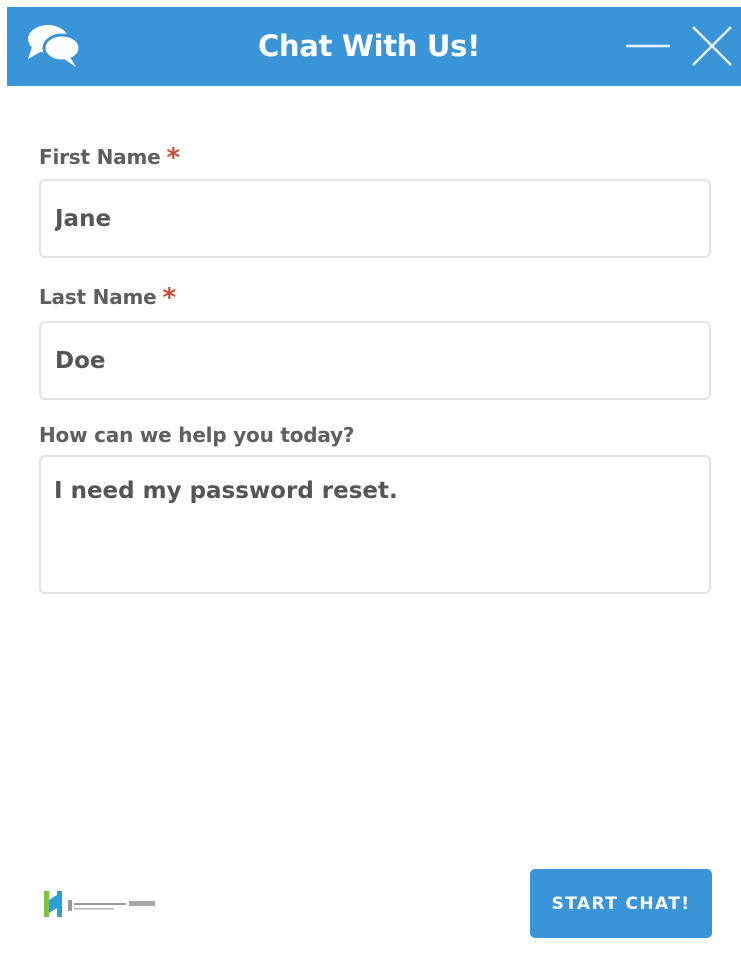 Image resolution: width=741 pixels, height=970 pixels. What do you see at coordinates (375, 360) in the screenshot?
I see `last-name-input` at bounding box center [375, 360].